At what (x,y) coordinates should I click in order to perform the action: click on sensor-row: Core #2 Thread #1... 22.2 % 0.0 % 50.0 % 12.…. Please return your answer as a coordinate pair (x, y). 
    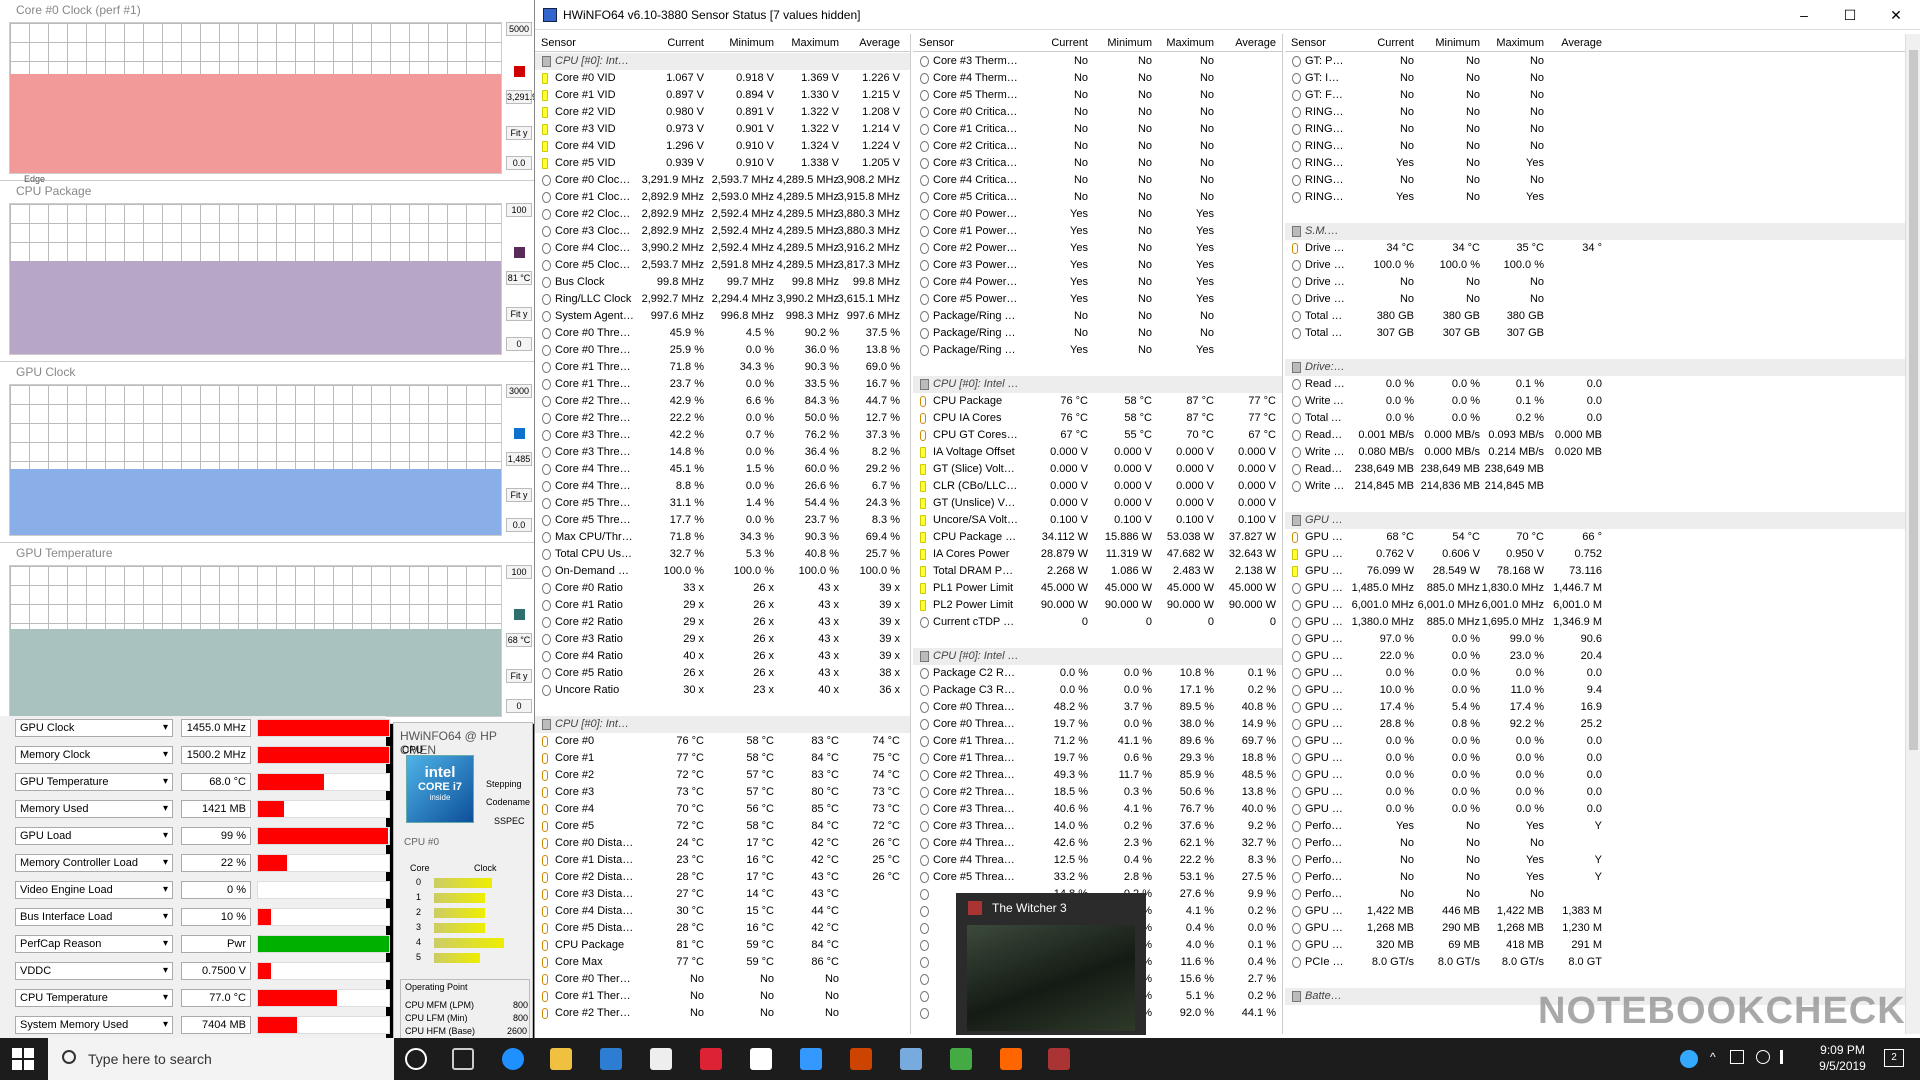
    Looking at the image, I should click on (722, 418).